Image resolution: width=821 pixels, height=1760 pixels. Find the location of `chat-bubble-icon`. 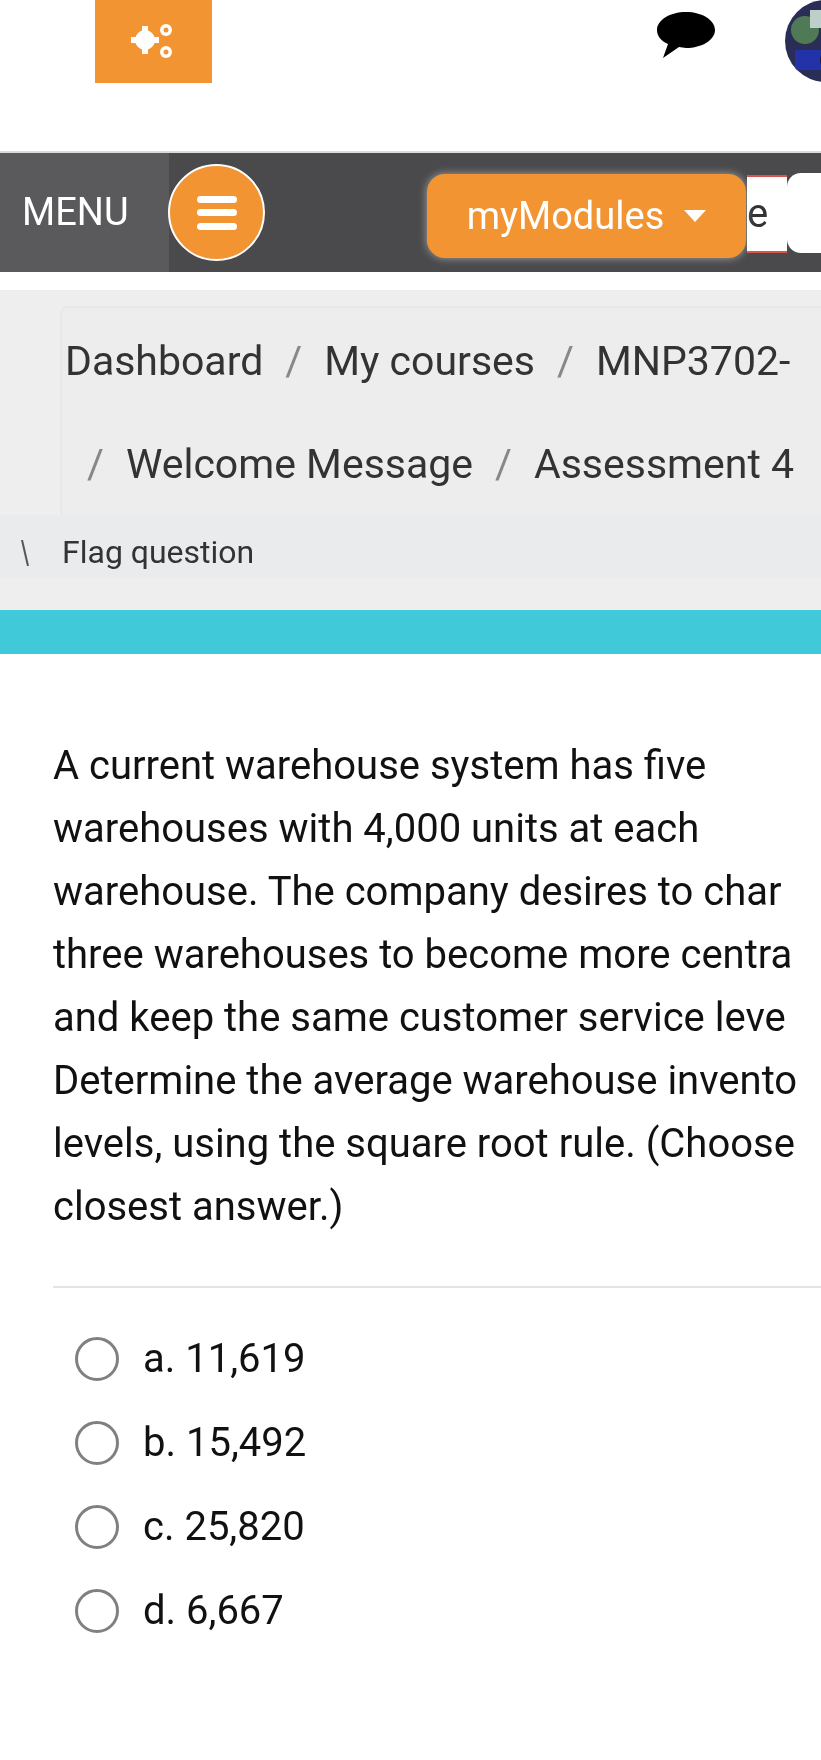

chat-bubble-icon is located at coordinates (686, 35).